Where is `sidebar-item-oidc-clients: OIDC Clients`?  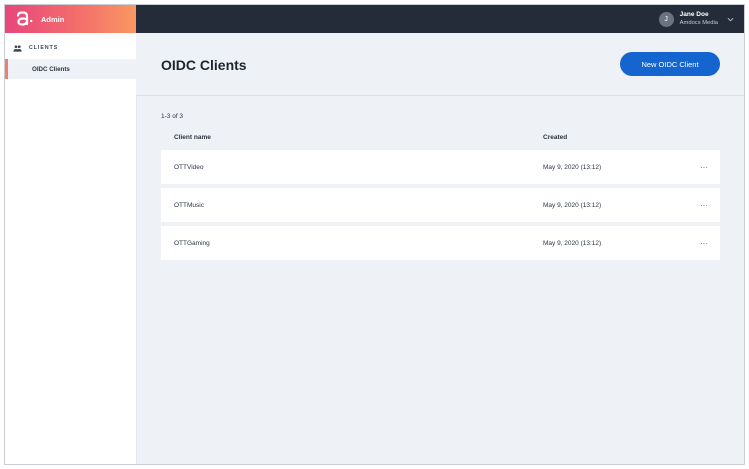 sidebar-item-oidc-clients: OIDC Clients is located at coordinates (70, 69).